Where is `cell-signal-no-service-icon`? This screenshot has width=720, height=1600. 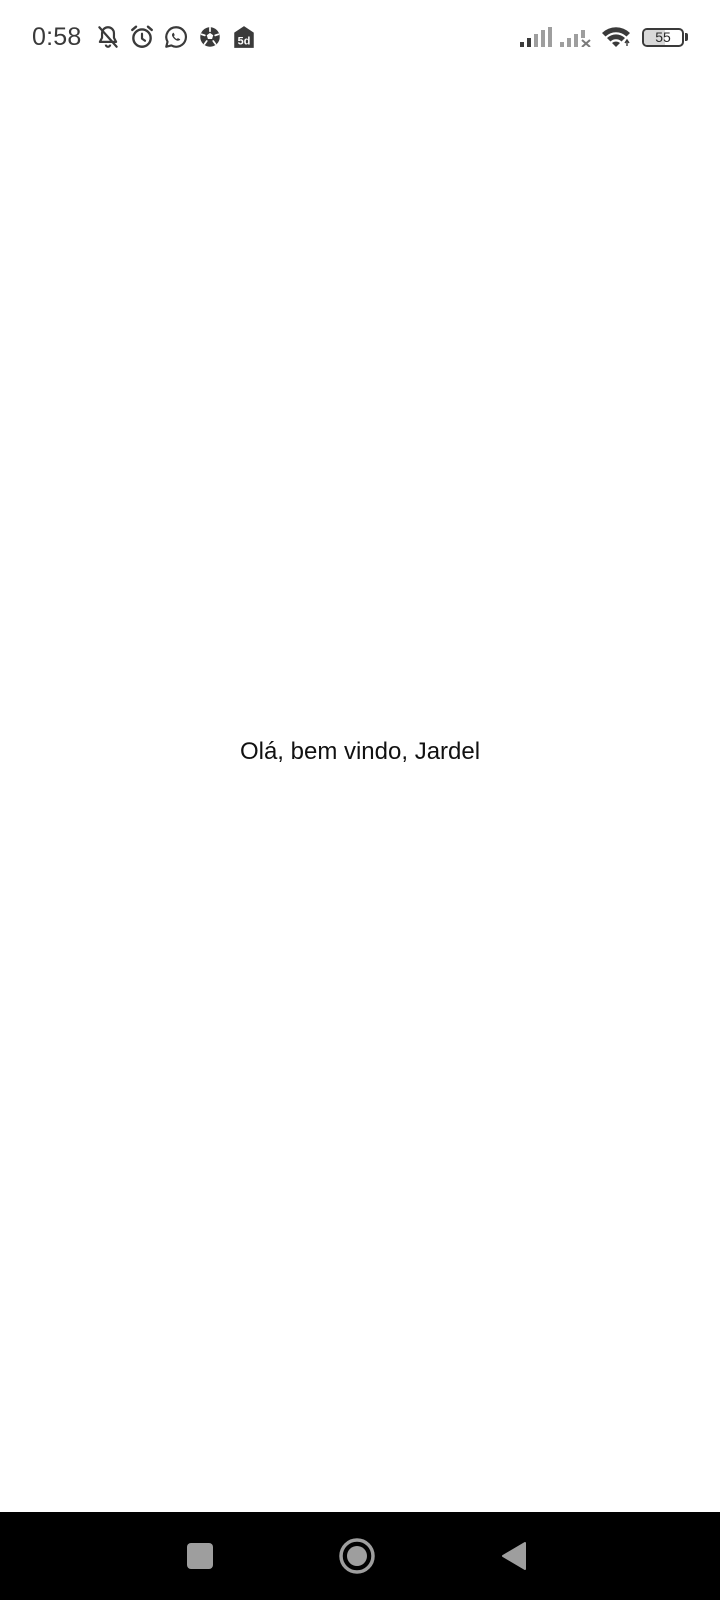 cell-signal-no-service-icon is located at coordinates (576, 37).